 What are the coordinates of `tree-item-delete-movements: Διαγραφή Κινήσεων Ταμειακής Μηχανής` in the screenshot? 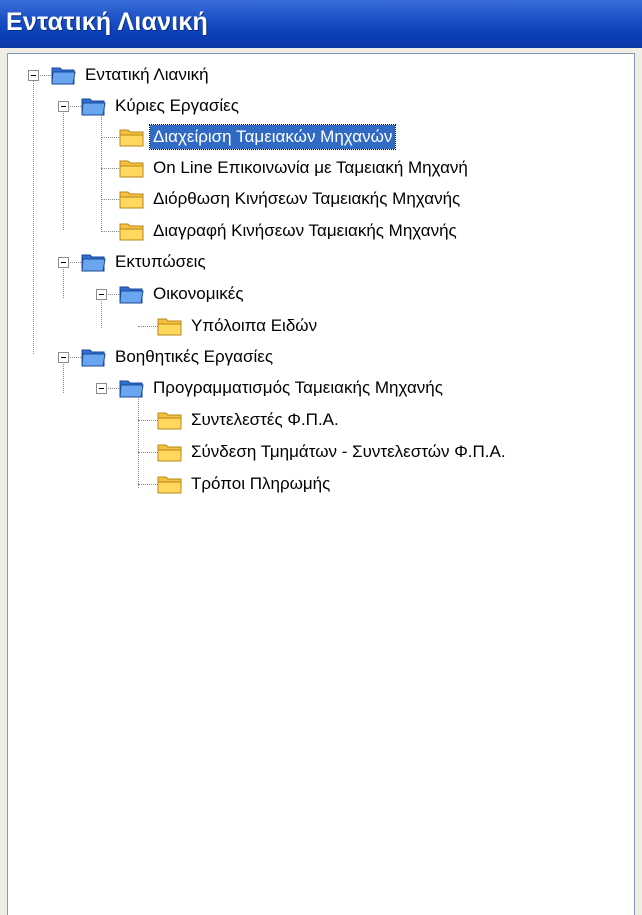 It's located at (289, 231).